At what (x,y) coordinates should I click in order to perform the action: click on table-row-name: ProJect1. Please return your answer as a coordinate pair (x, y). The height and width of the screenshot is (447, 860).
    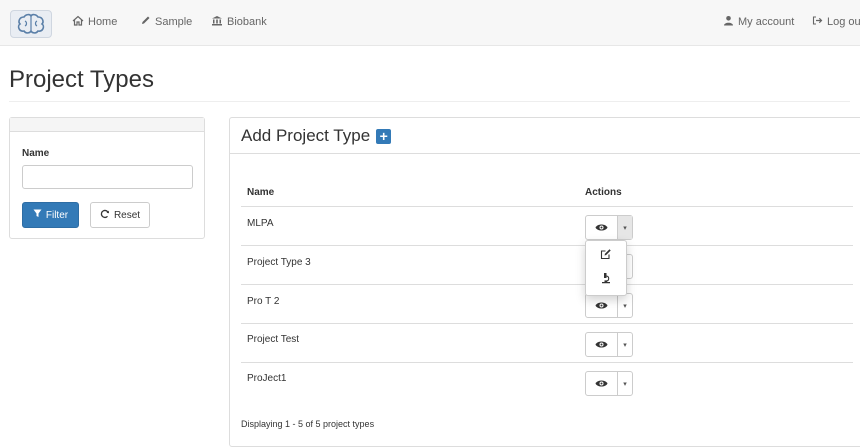
    Looking at the image, I should click on (267, 378).